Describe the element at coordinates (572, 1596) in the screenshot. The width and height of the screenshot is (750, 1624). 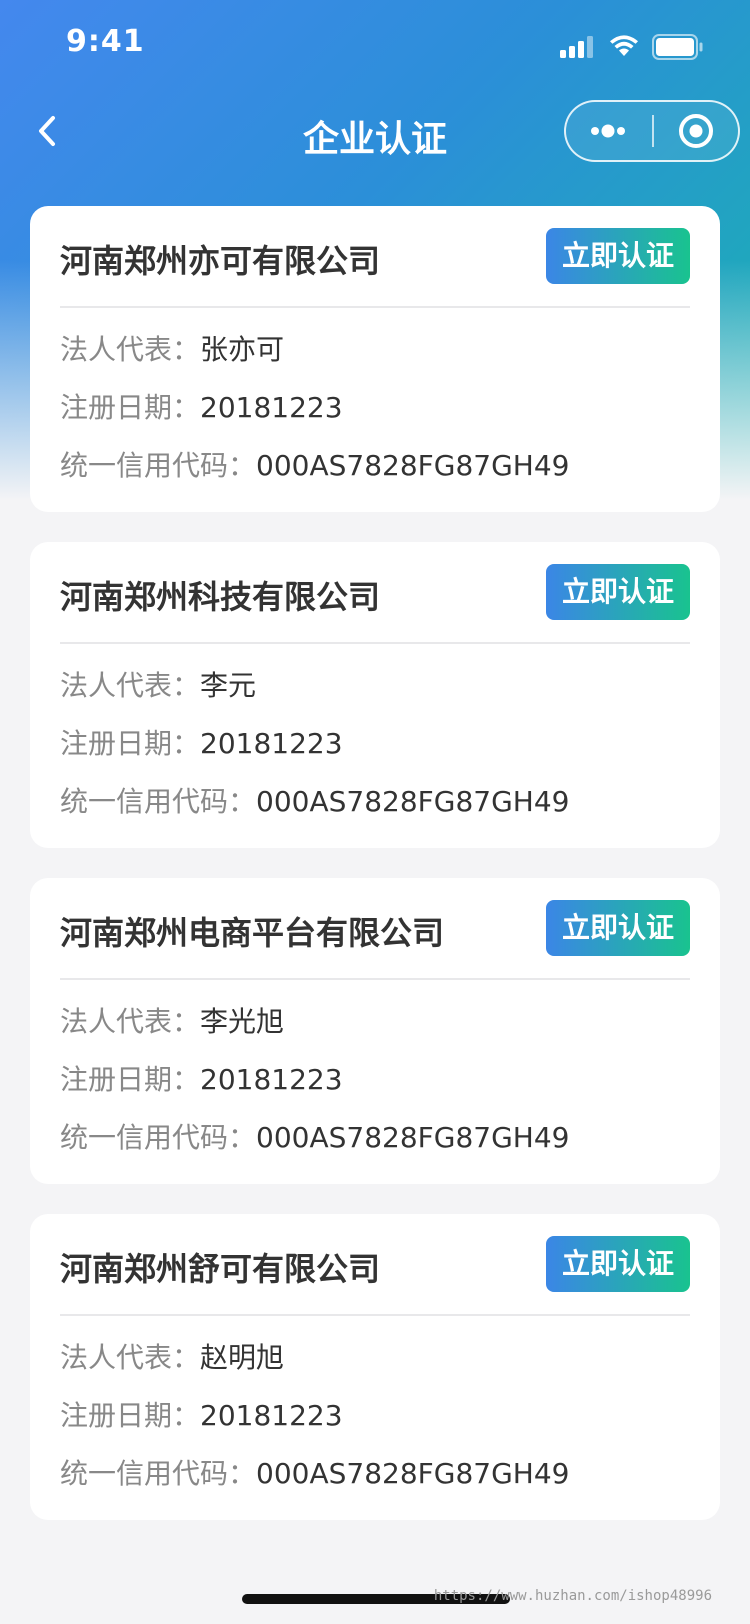
I see `watermark: https://www.huzhan.com/ishop48996` at that location.